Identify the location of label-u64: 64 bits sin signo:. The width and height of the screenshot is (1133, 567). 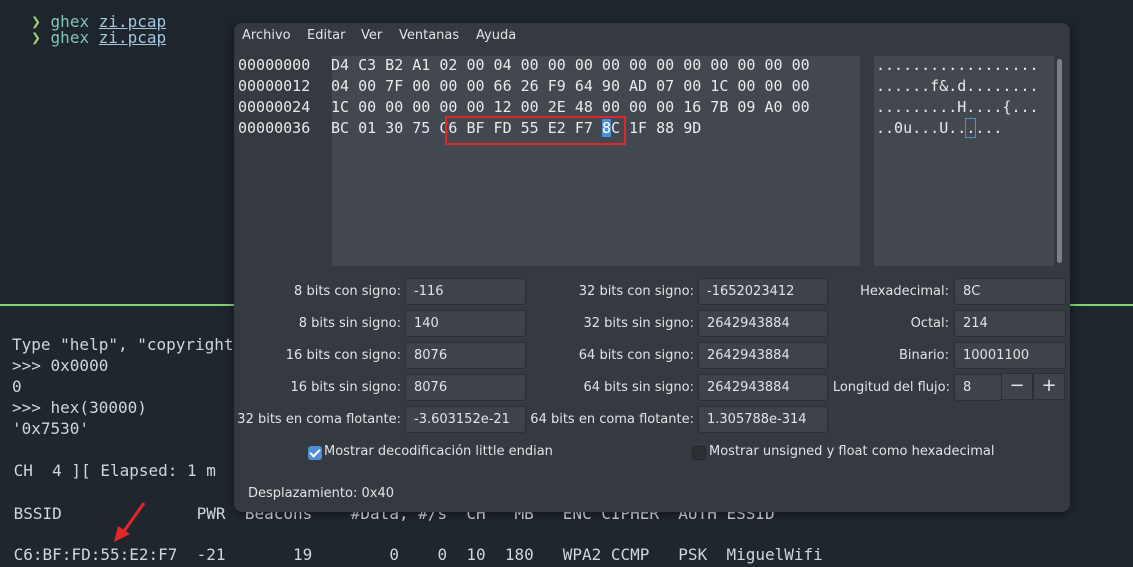
(638, 387).